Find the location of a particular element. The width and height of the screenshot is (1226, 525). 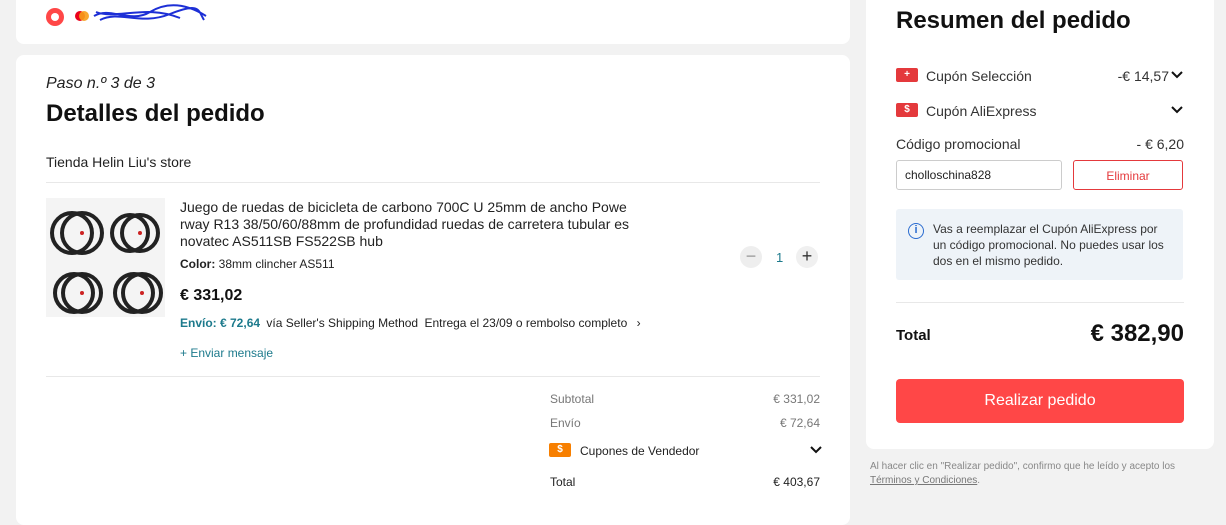

redacted-scribble is located at coordinates (150, 12).